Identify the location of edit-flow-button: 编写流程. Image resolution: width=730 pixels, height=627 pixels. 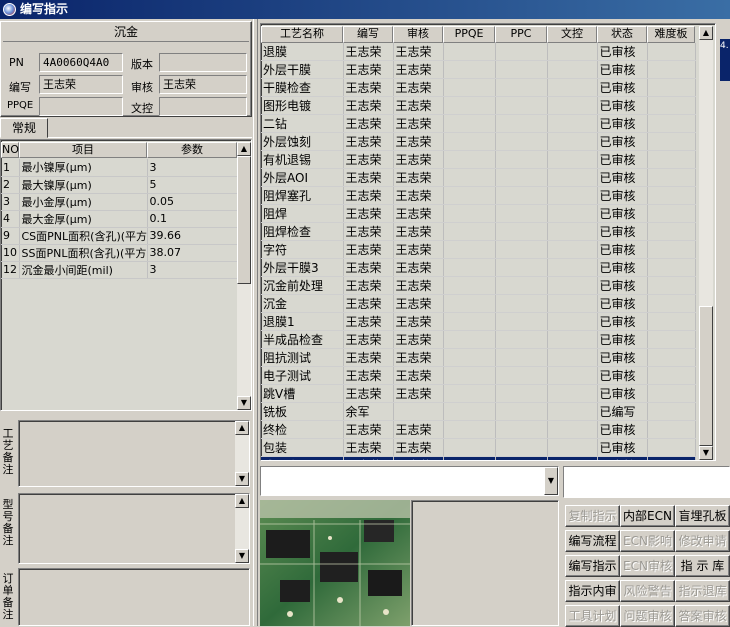
(592, 541).